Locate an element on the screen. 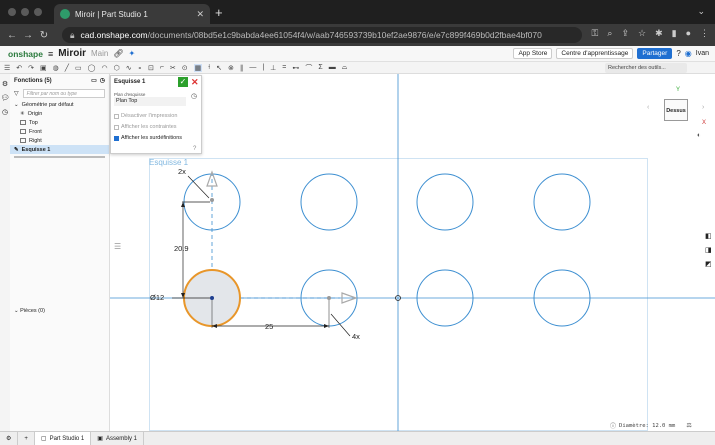 The width and height of the screenshot is (715, 445). share-page-icon: ⇪ is located at coordinates (625, 33).